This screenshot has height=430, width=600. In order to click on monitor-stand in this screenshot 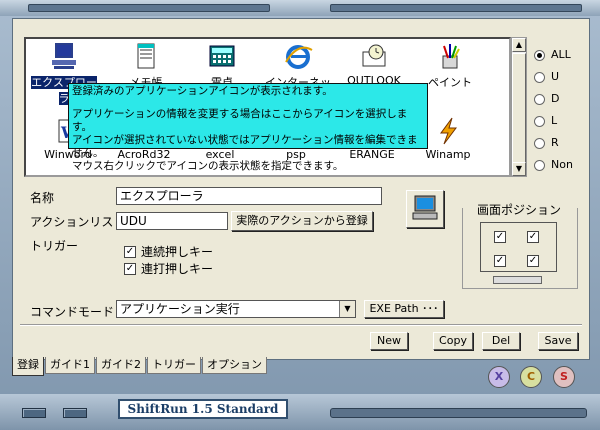, I will do `click(517, 280)`.